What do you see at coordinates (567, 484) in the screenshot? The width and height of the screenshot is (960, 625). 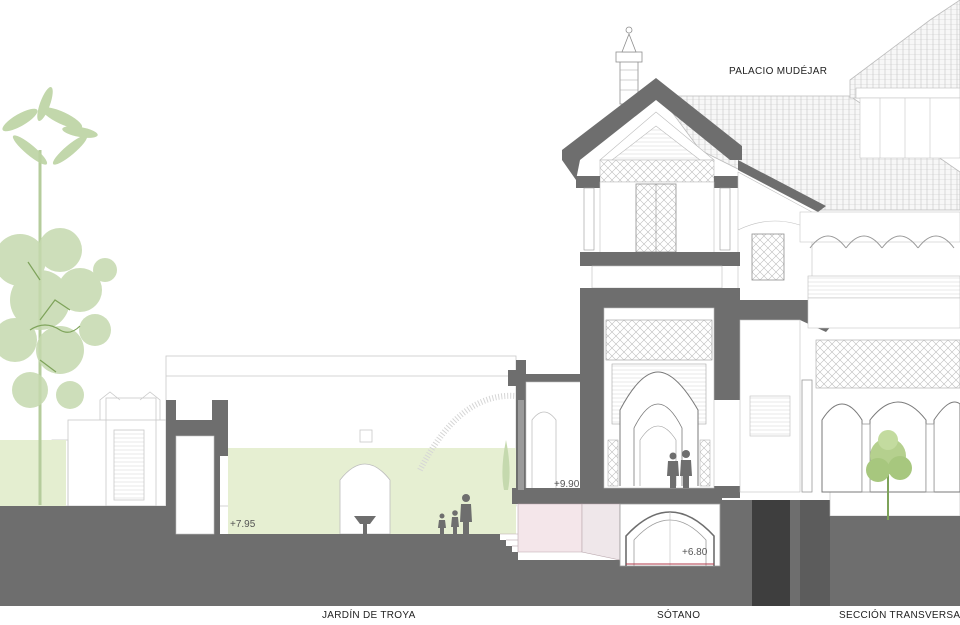 I see `ground-level-marker: +9.90` at bounding box center [567, 484].